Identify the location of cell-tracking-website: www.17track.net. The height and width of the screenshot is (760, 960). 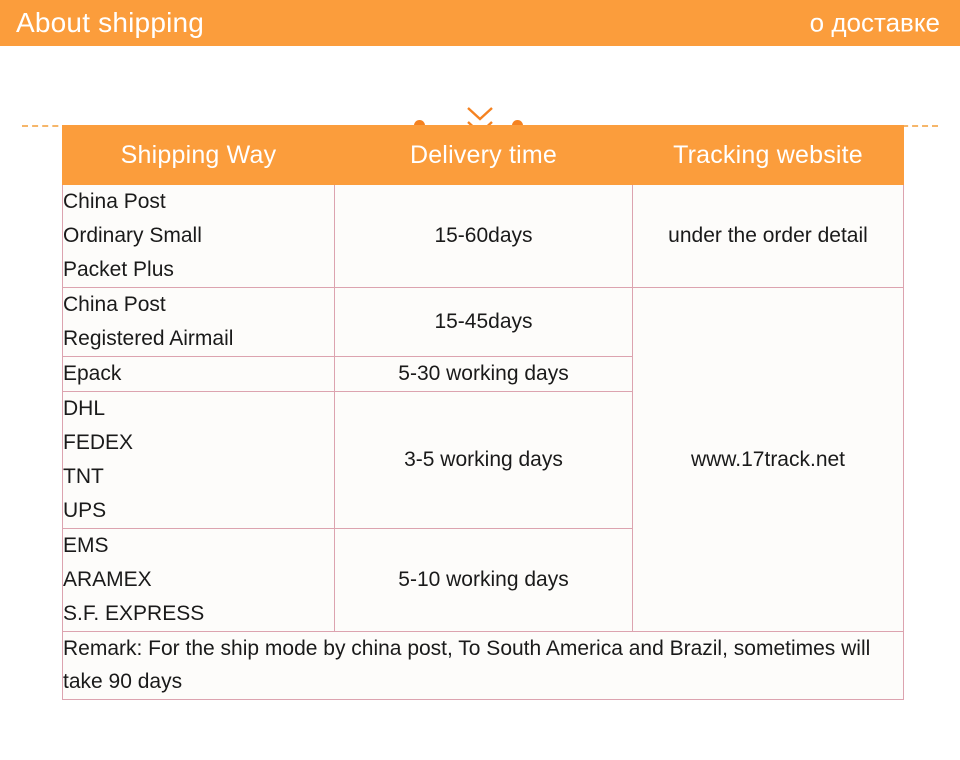
(768, 460).